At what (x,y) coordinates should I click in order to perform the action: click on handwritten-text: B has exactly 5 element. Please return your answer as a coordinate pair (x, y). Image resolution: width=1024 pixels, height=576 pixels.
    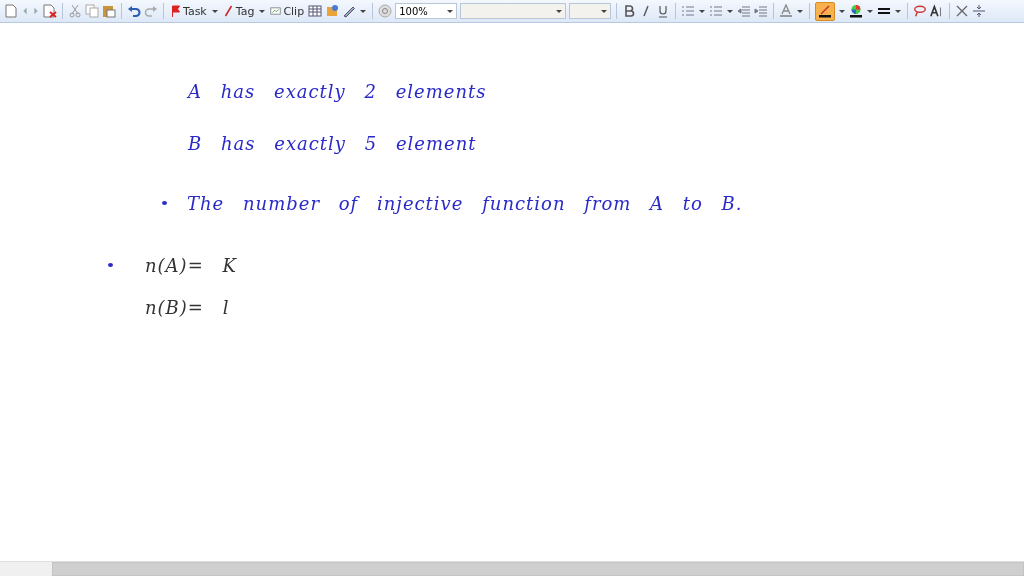
    Looking at the image, I should click on (332, 143).